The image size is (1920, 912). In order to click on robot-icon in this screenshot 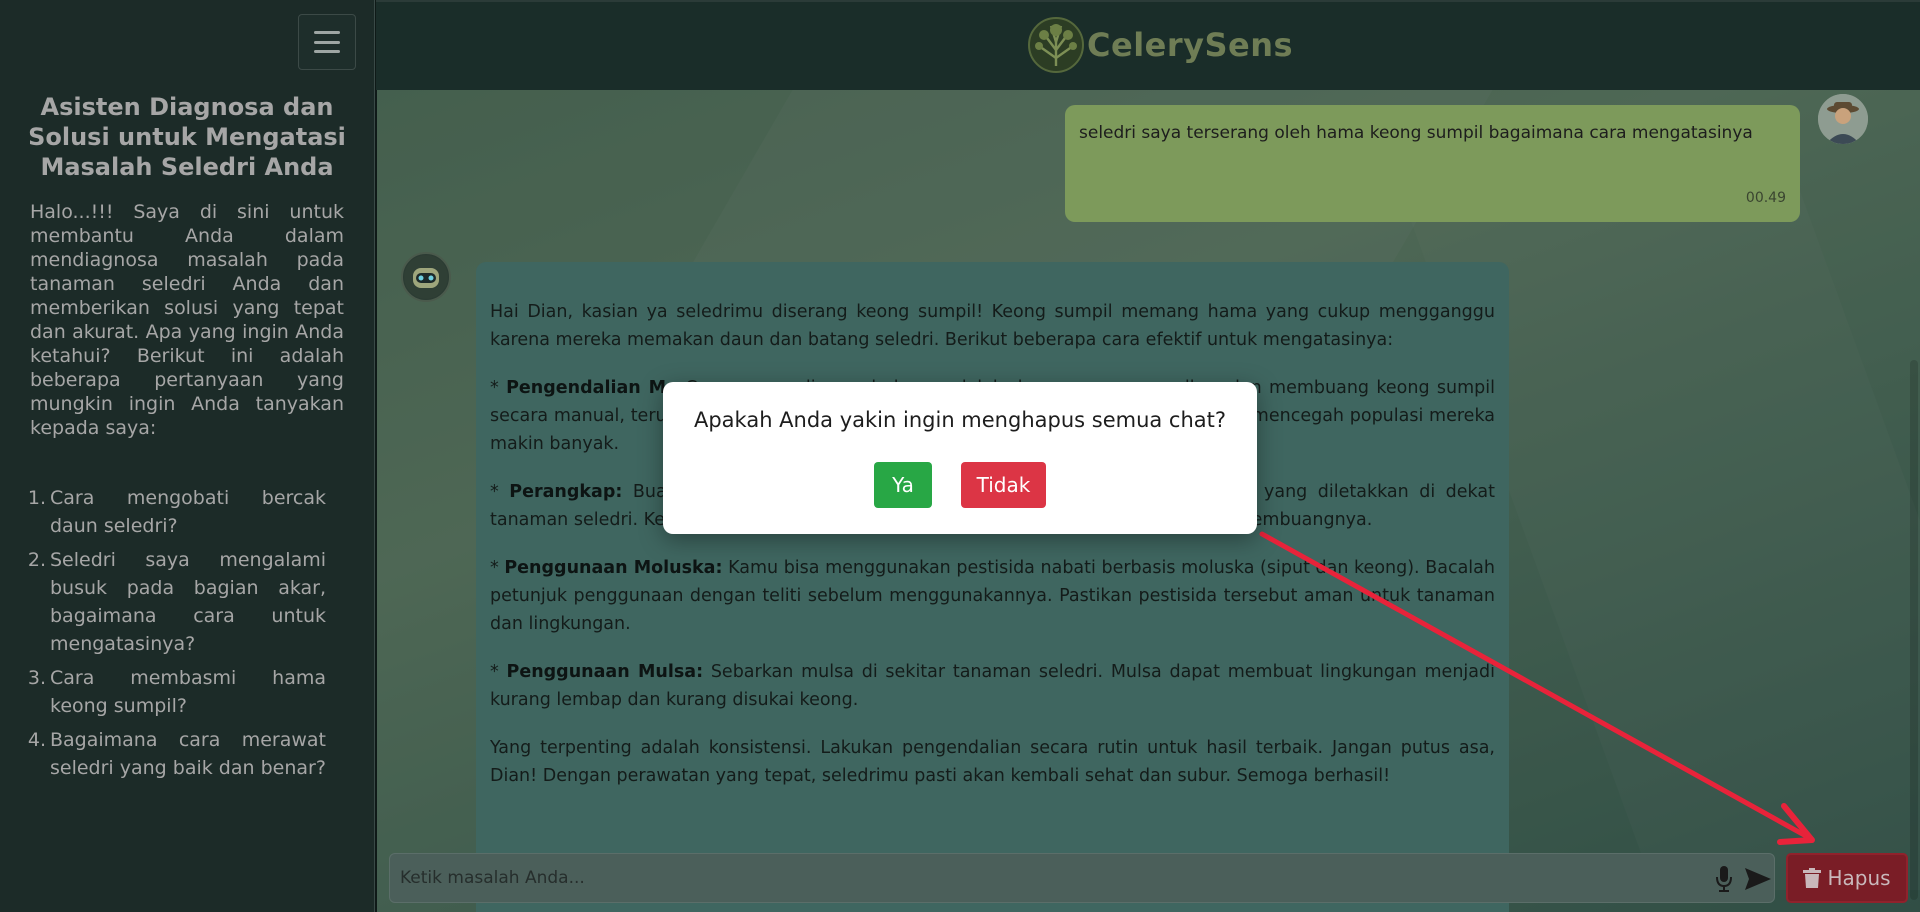, I will do `click(426, 277)`.